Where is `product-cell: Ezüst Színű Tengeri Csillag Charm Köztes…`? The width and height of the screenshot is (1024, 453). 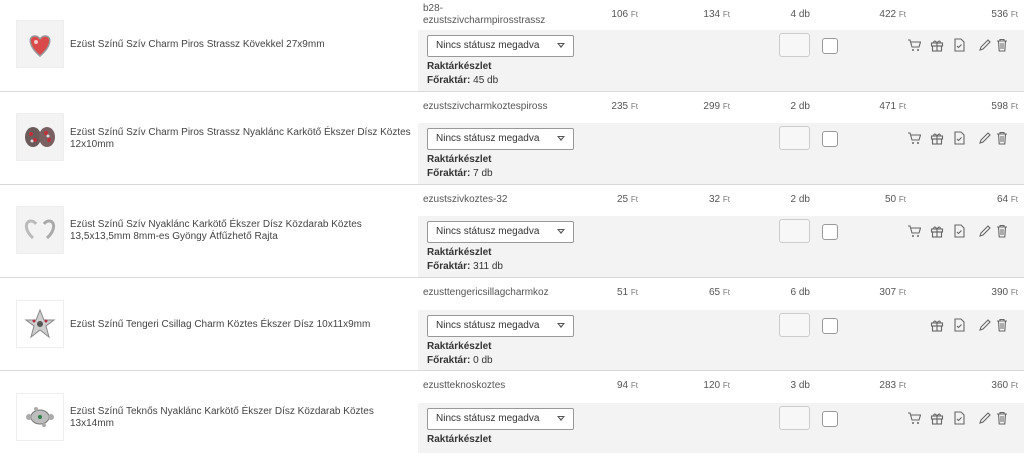
product-cell: Ezüst Színű Tengeri Csillag Charm Köztes… is located at coordinates (214, 324).